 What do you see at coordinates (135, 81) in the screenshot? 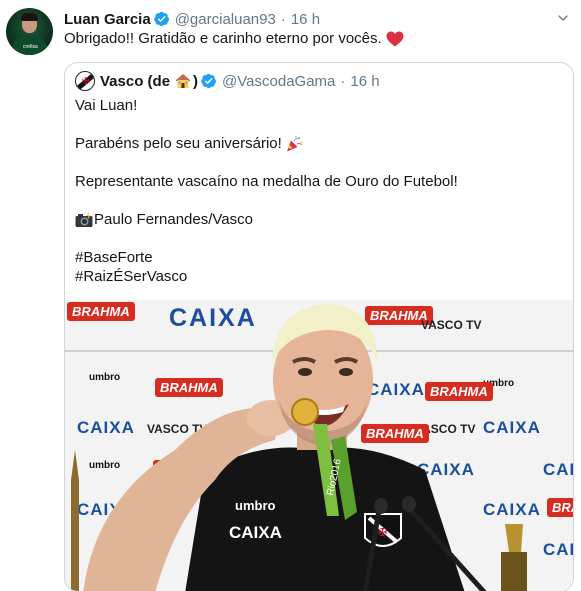
I see `quoted-author-name: Vasco (de` at bounding box center [135, 81].